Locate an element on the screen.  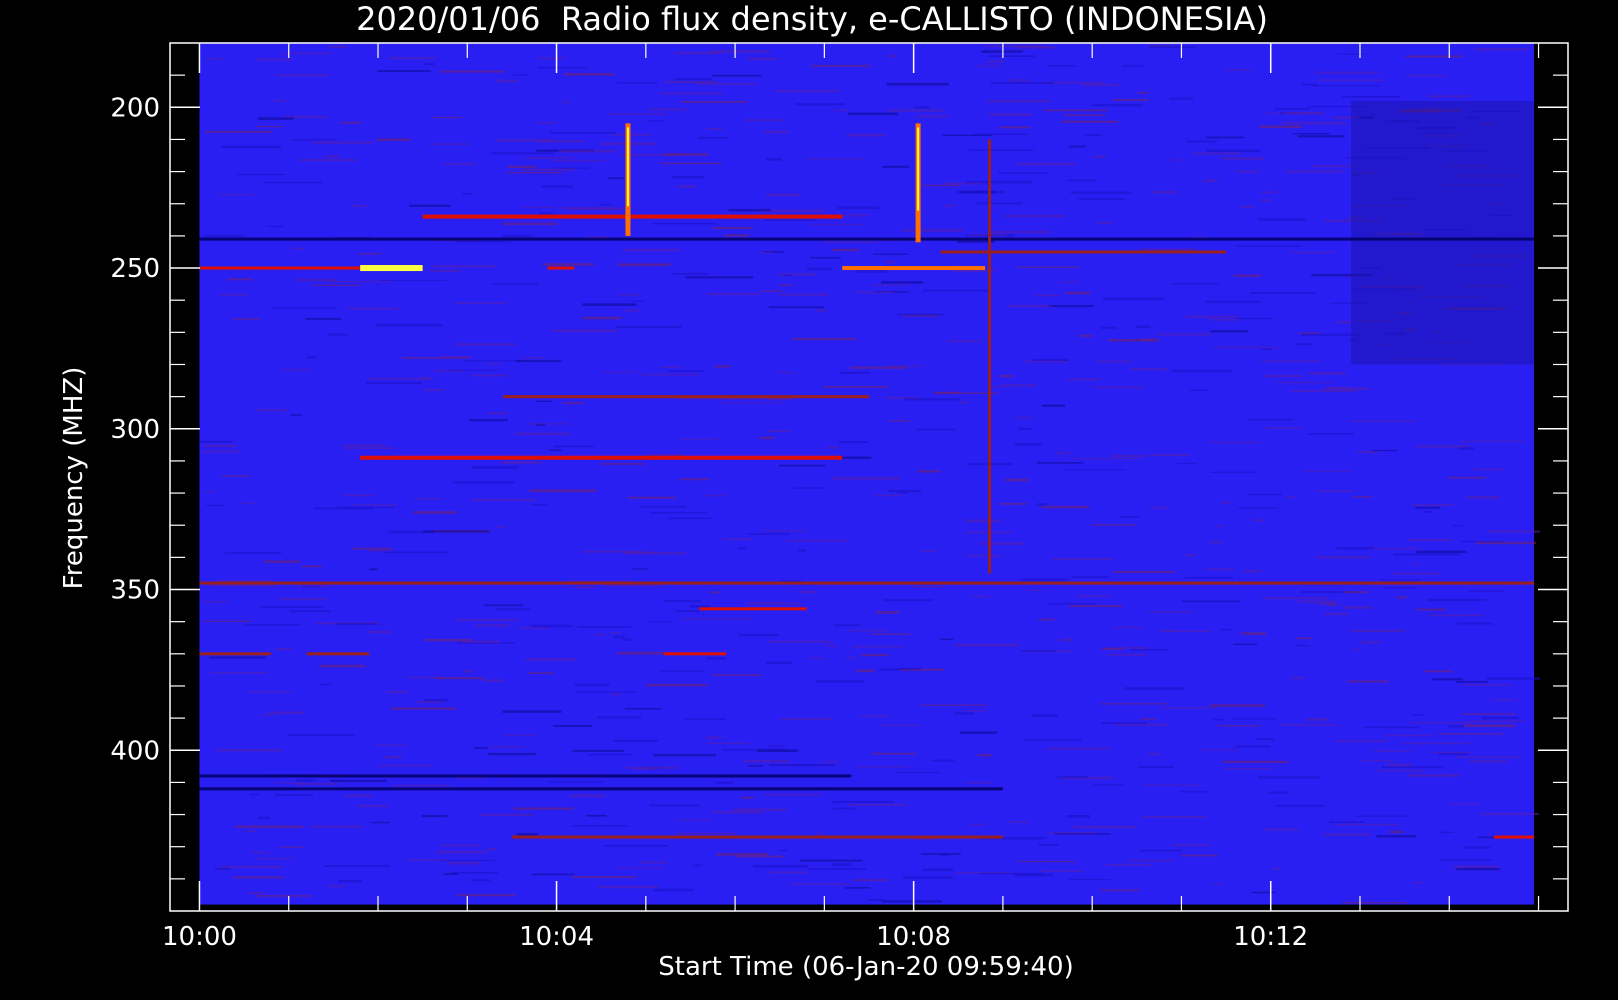
y-tick-label: 250 is located at coordinates (135, 269).